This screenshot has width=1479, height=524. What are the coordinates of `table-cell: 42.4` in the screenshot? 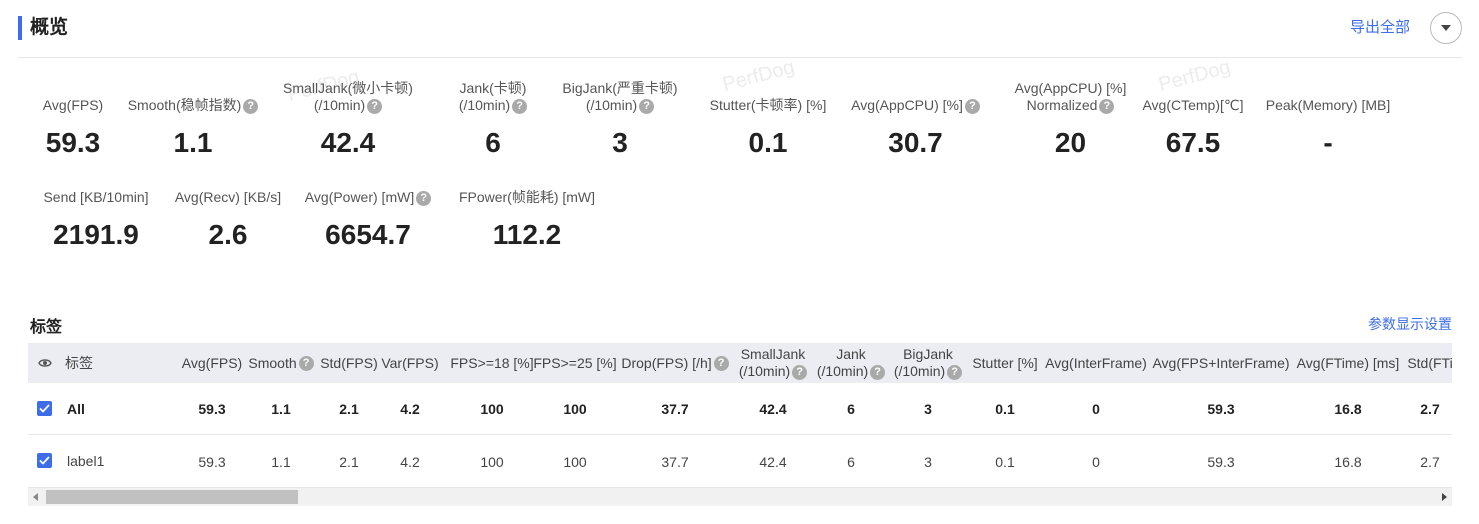 It's located at (773, 408).